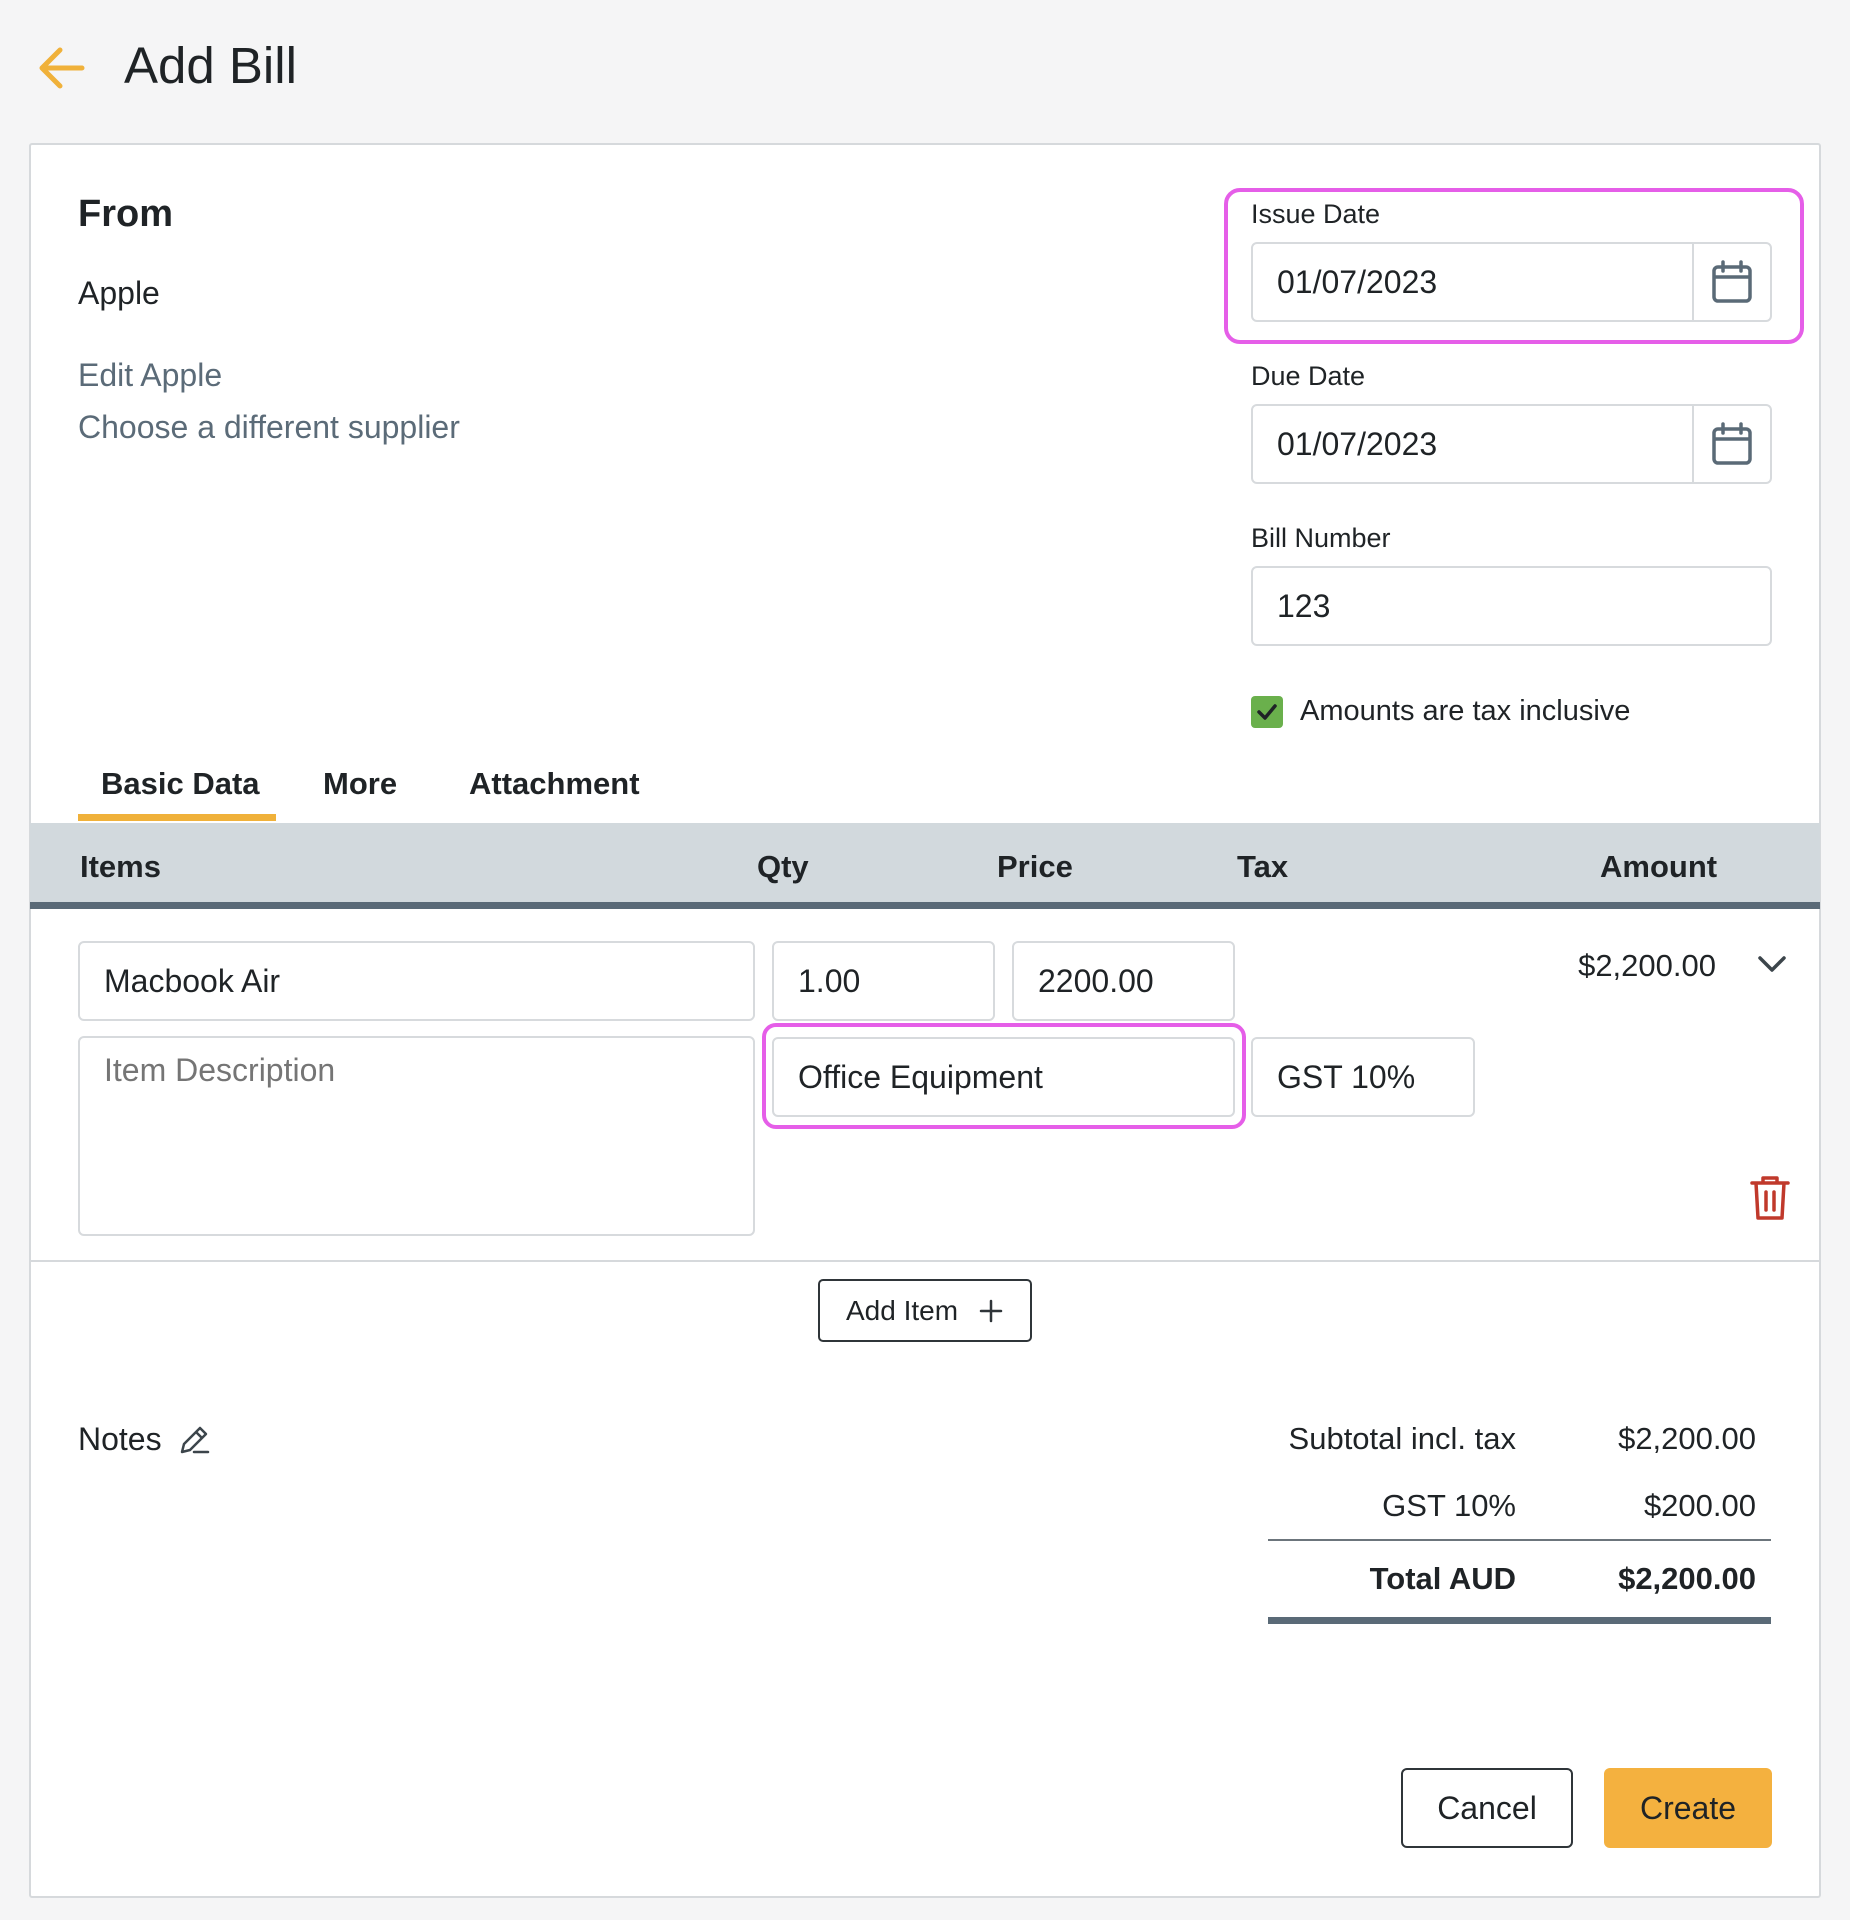  I want to click on item-account-value: Office Equipment, so click(920, 1077).